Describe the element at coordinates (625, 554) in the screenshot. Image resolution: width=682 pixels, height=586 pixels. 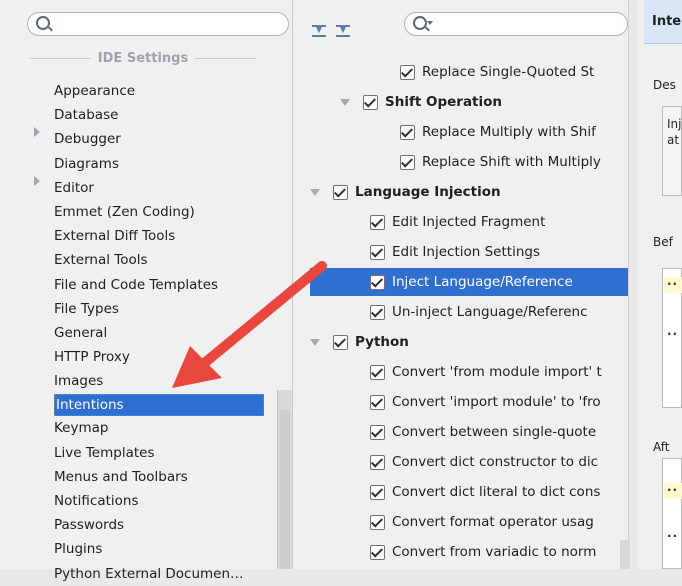
I see `intentions-tree-scrollbar` at that location.